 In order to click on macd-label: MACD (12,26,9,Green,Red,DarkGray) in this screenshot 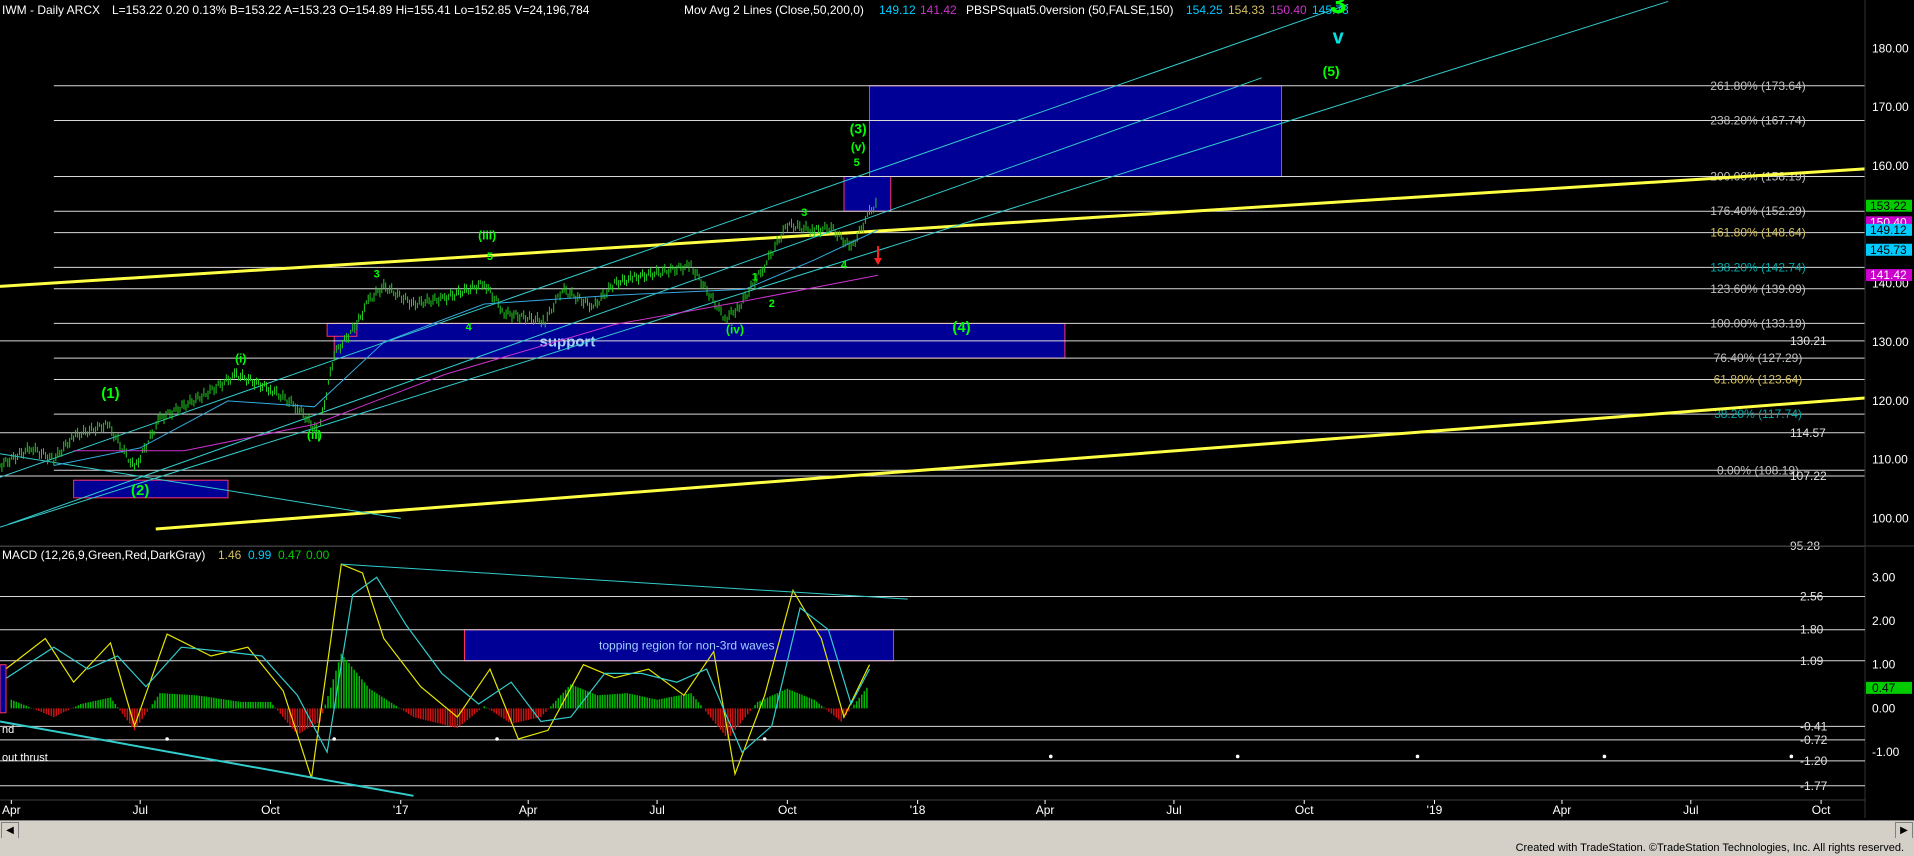, I will do `click(103, 555)`.